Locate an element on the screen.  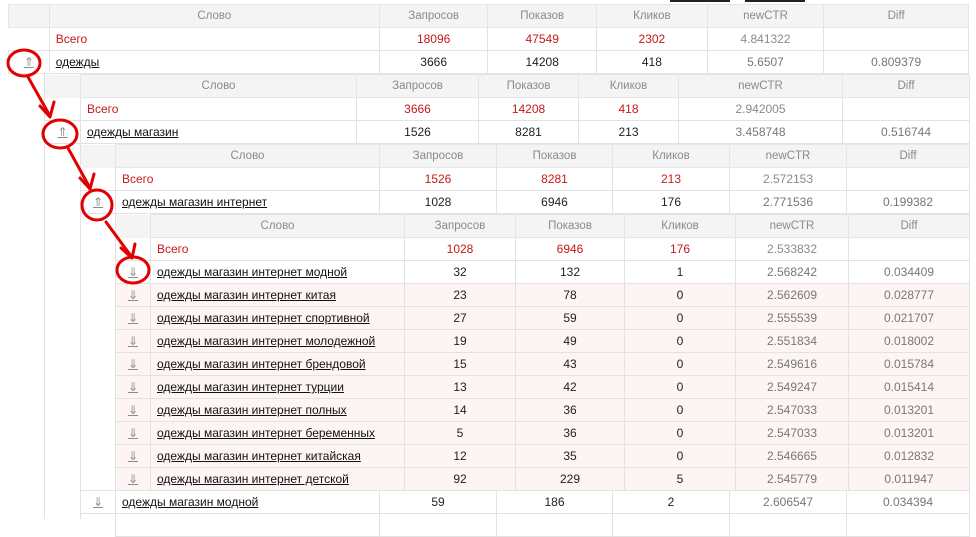
total-label: Всего is located at coordinates (277, 249).